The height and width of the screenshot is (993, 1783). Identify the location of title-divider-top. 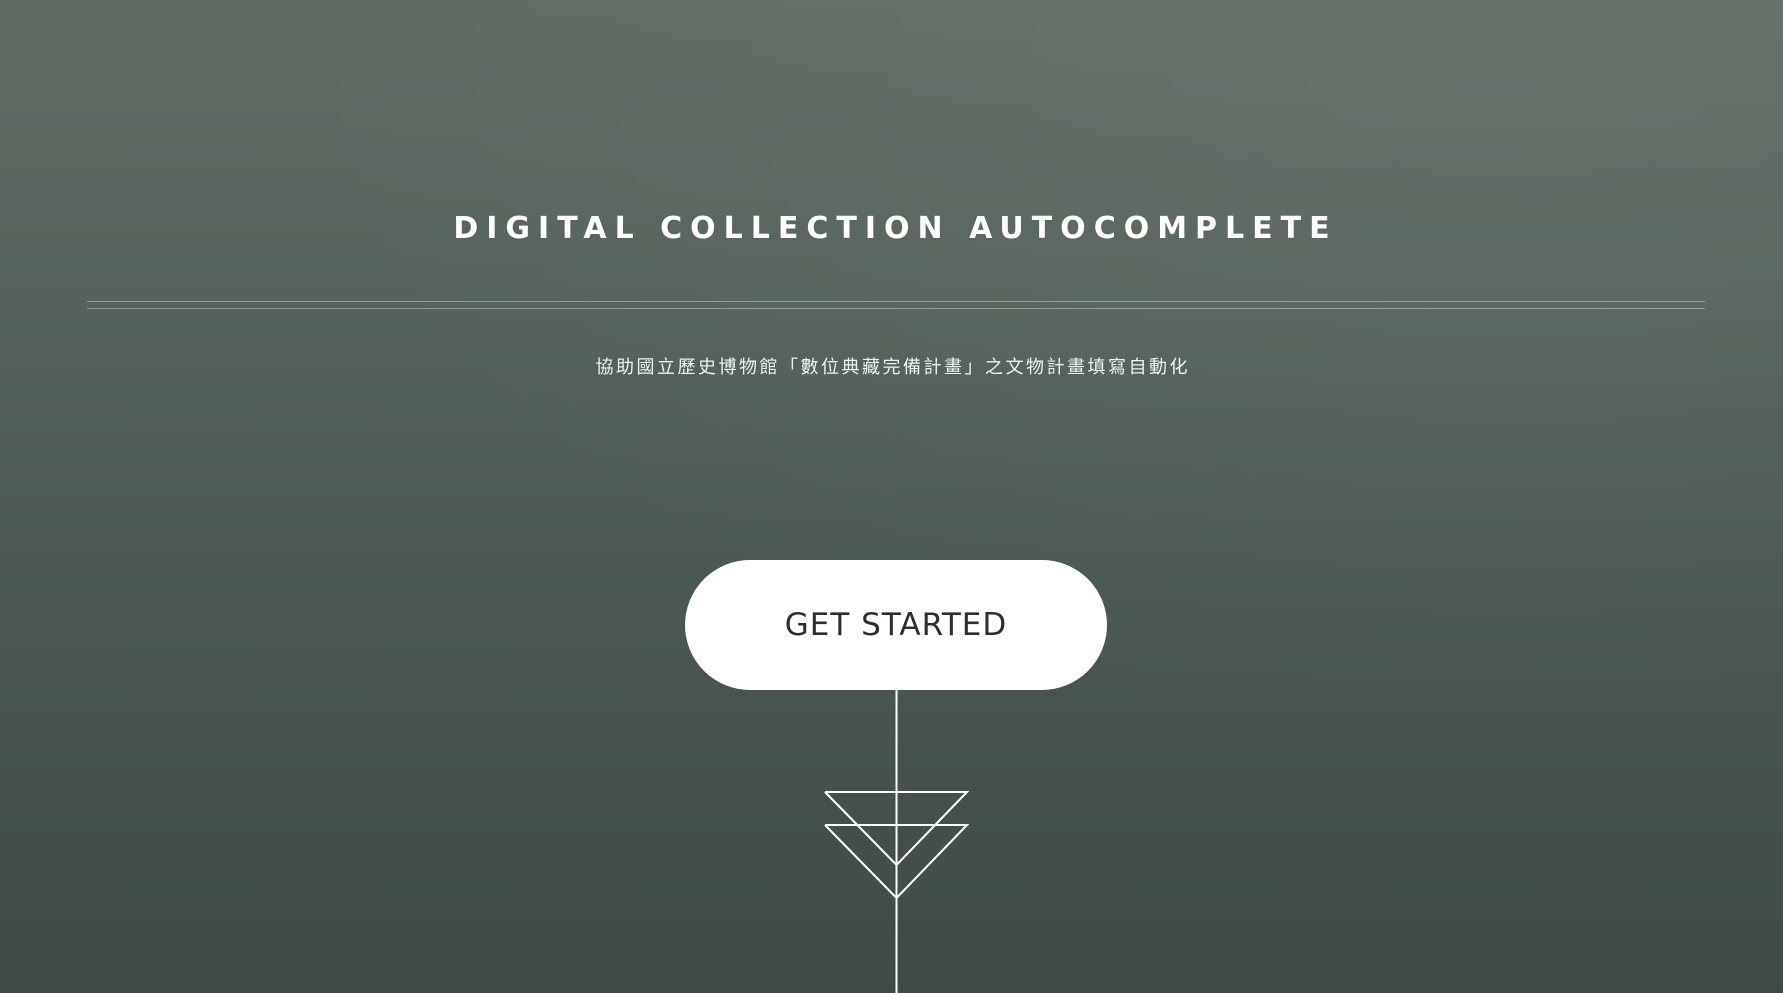
(896, 301).